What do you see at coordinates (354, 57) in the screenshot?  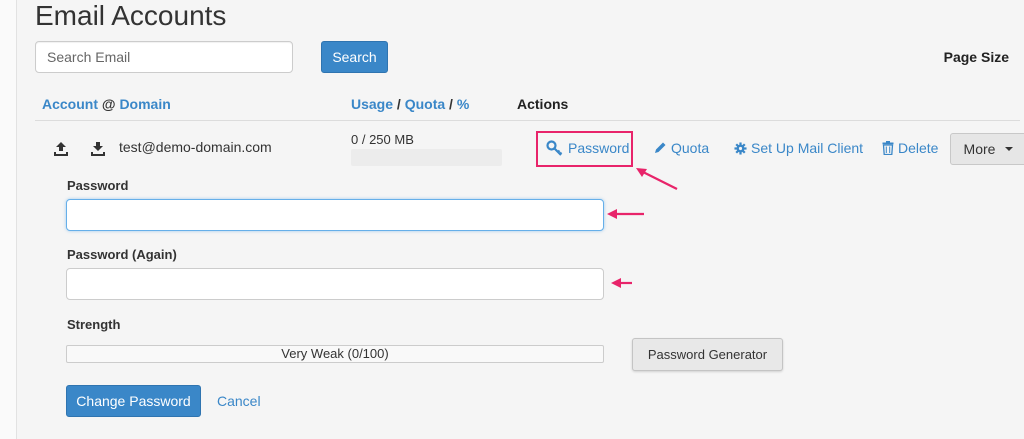 I see `search-button: Search` at bounding box center [354, 57].